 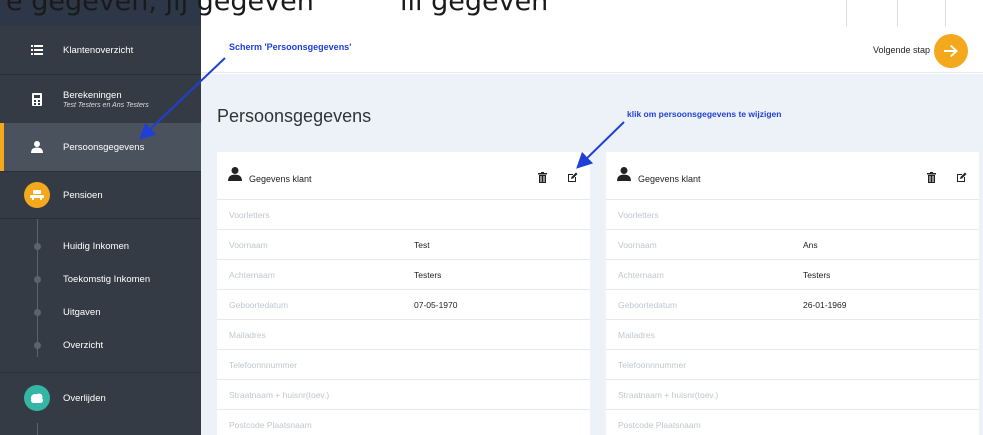 I want to click on next-step-label: Volgende stap, so click(x=902, y=50).